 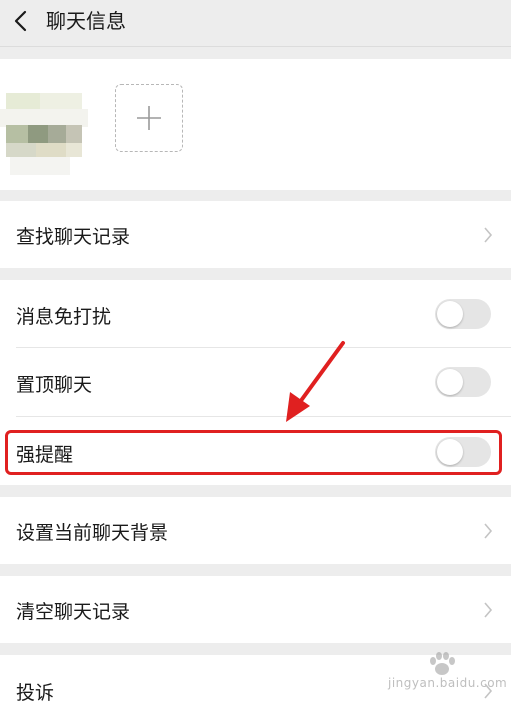 I want to click on pin-label: 置顶聊天, so click(x=54, y=385).